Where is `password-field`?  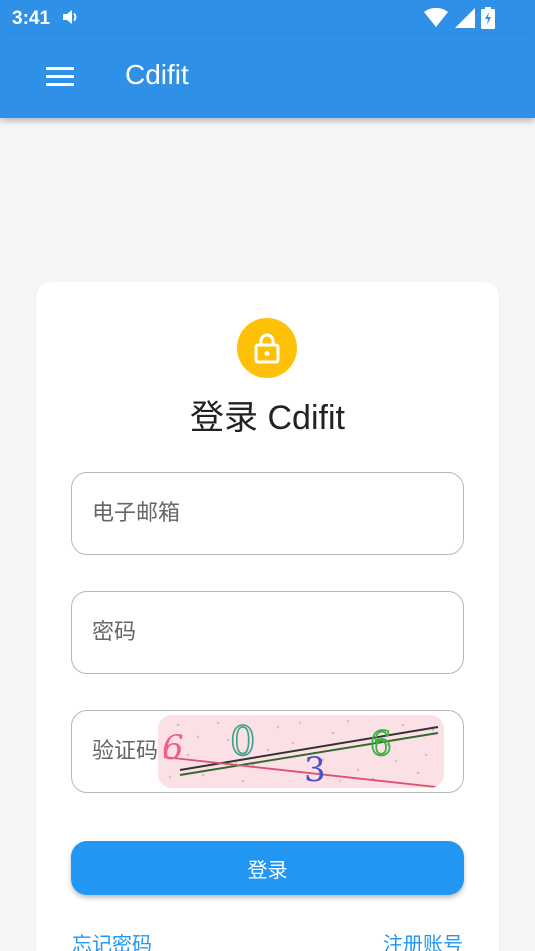
password-field is located at coordinates (267, 632).